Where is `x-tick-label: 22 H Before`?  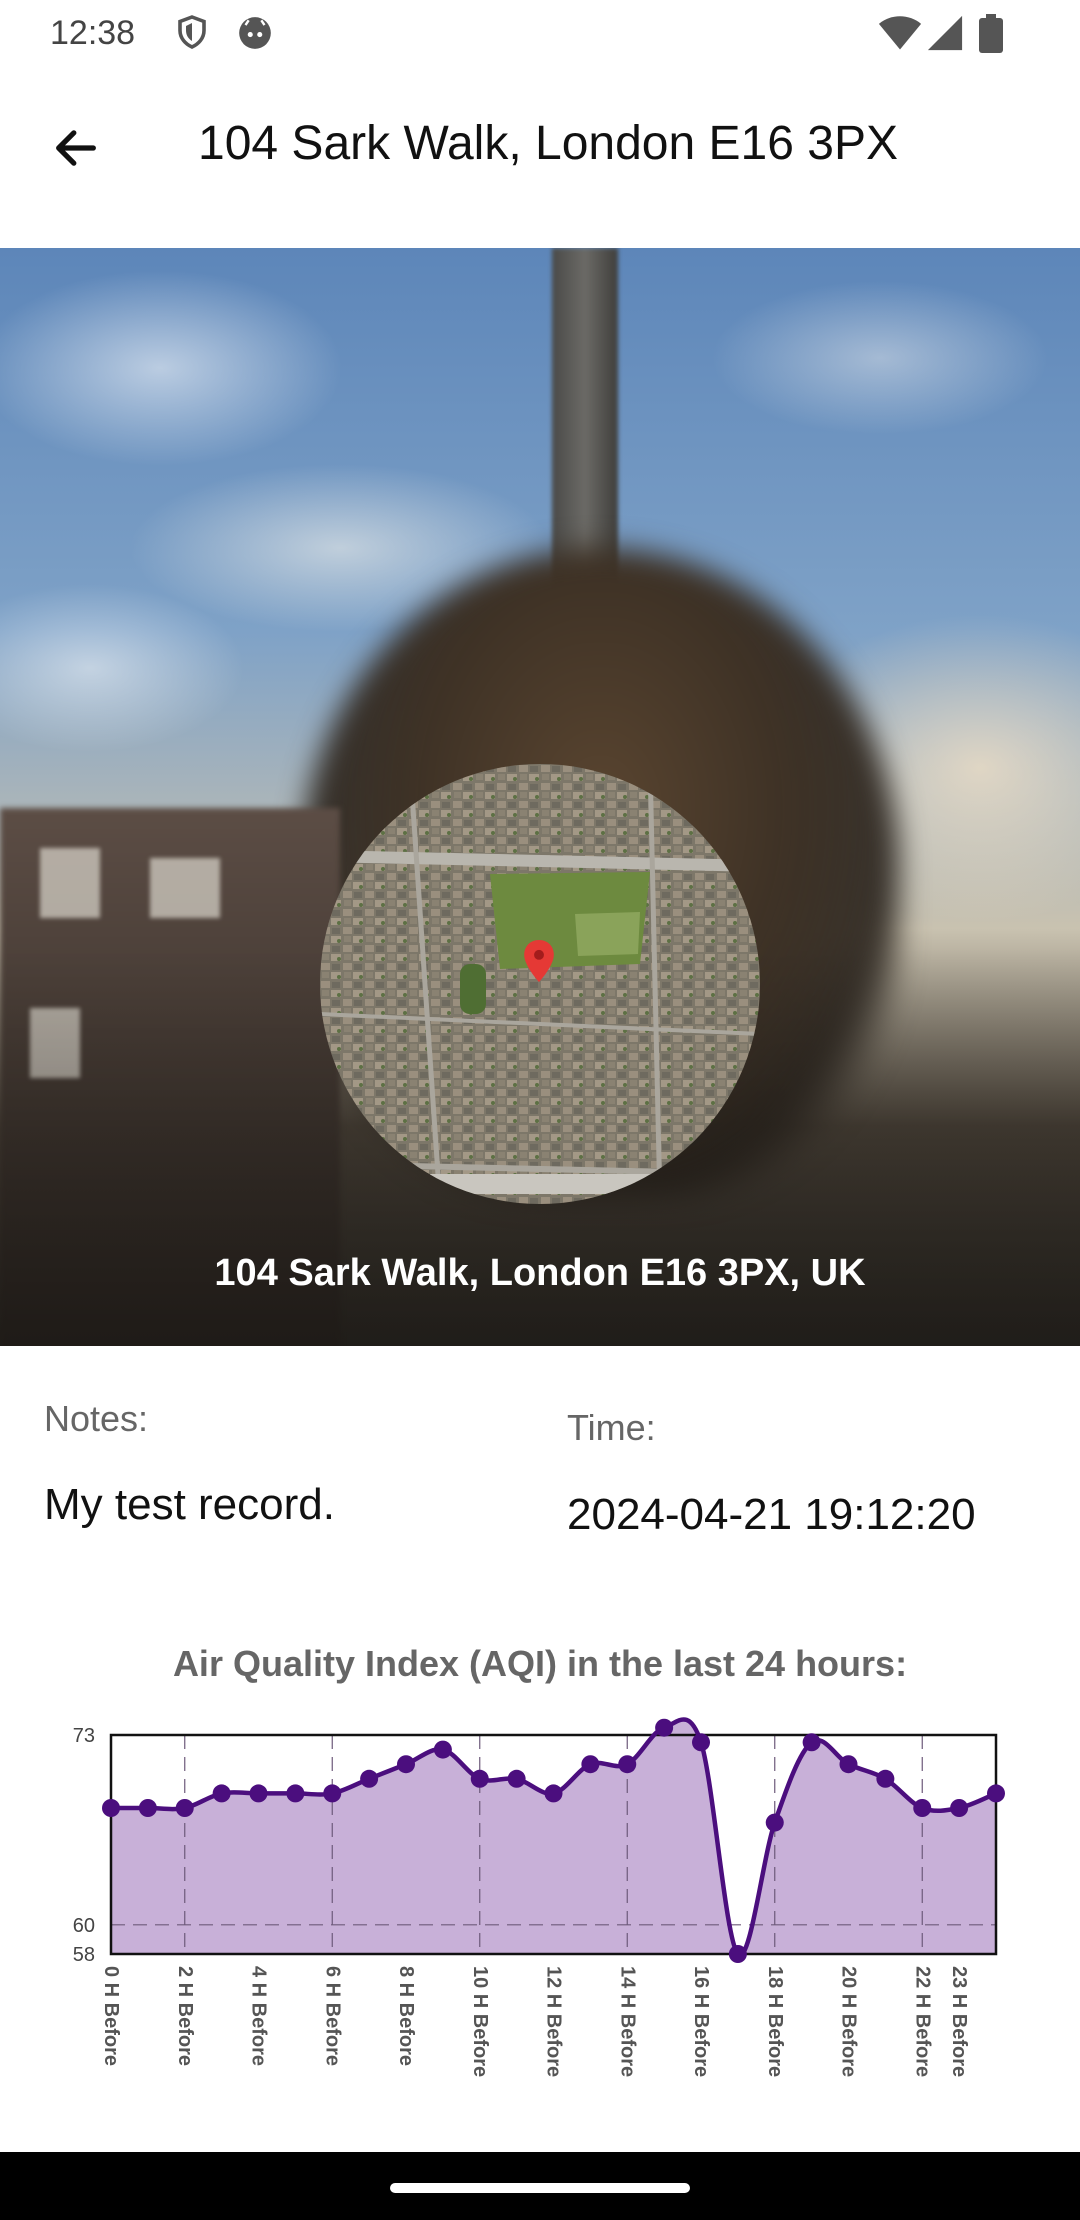
x-tick-label: 22 H Before is located at coordinates (922, 2021).